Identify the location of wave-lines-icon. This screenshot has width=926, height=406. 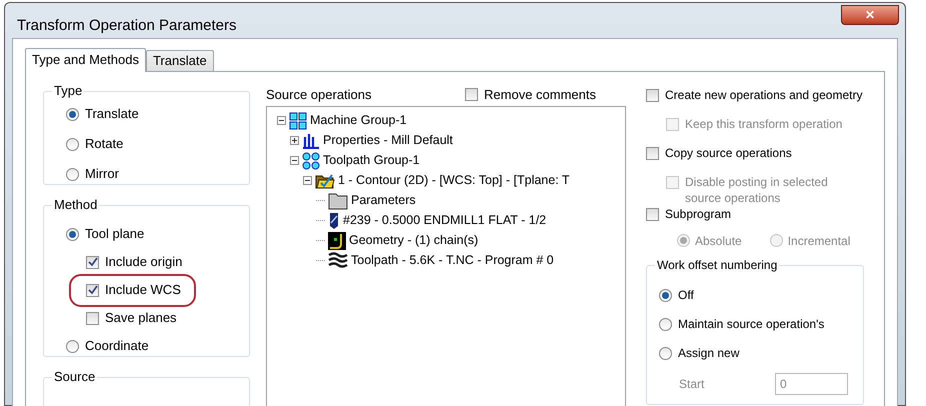
(338, 261).